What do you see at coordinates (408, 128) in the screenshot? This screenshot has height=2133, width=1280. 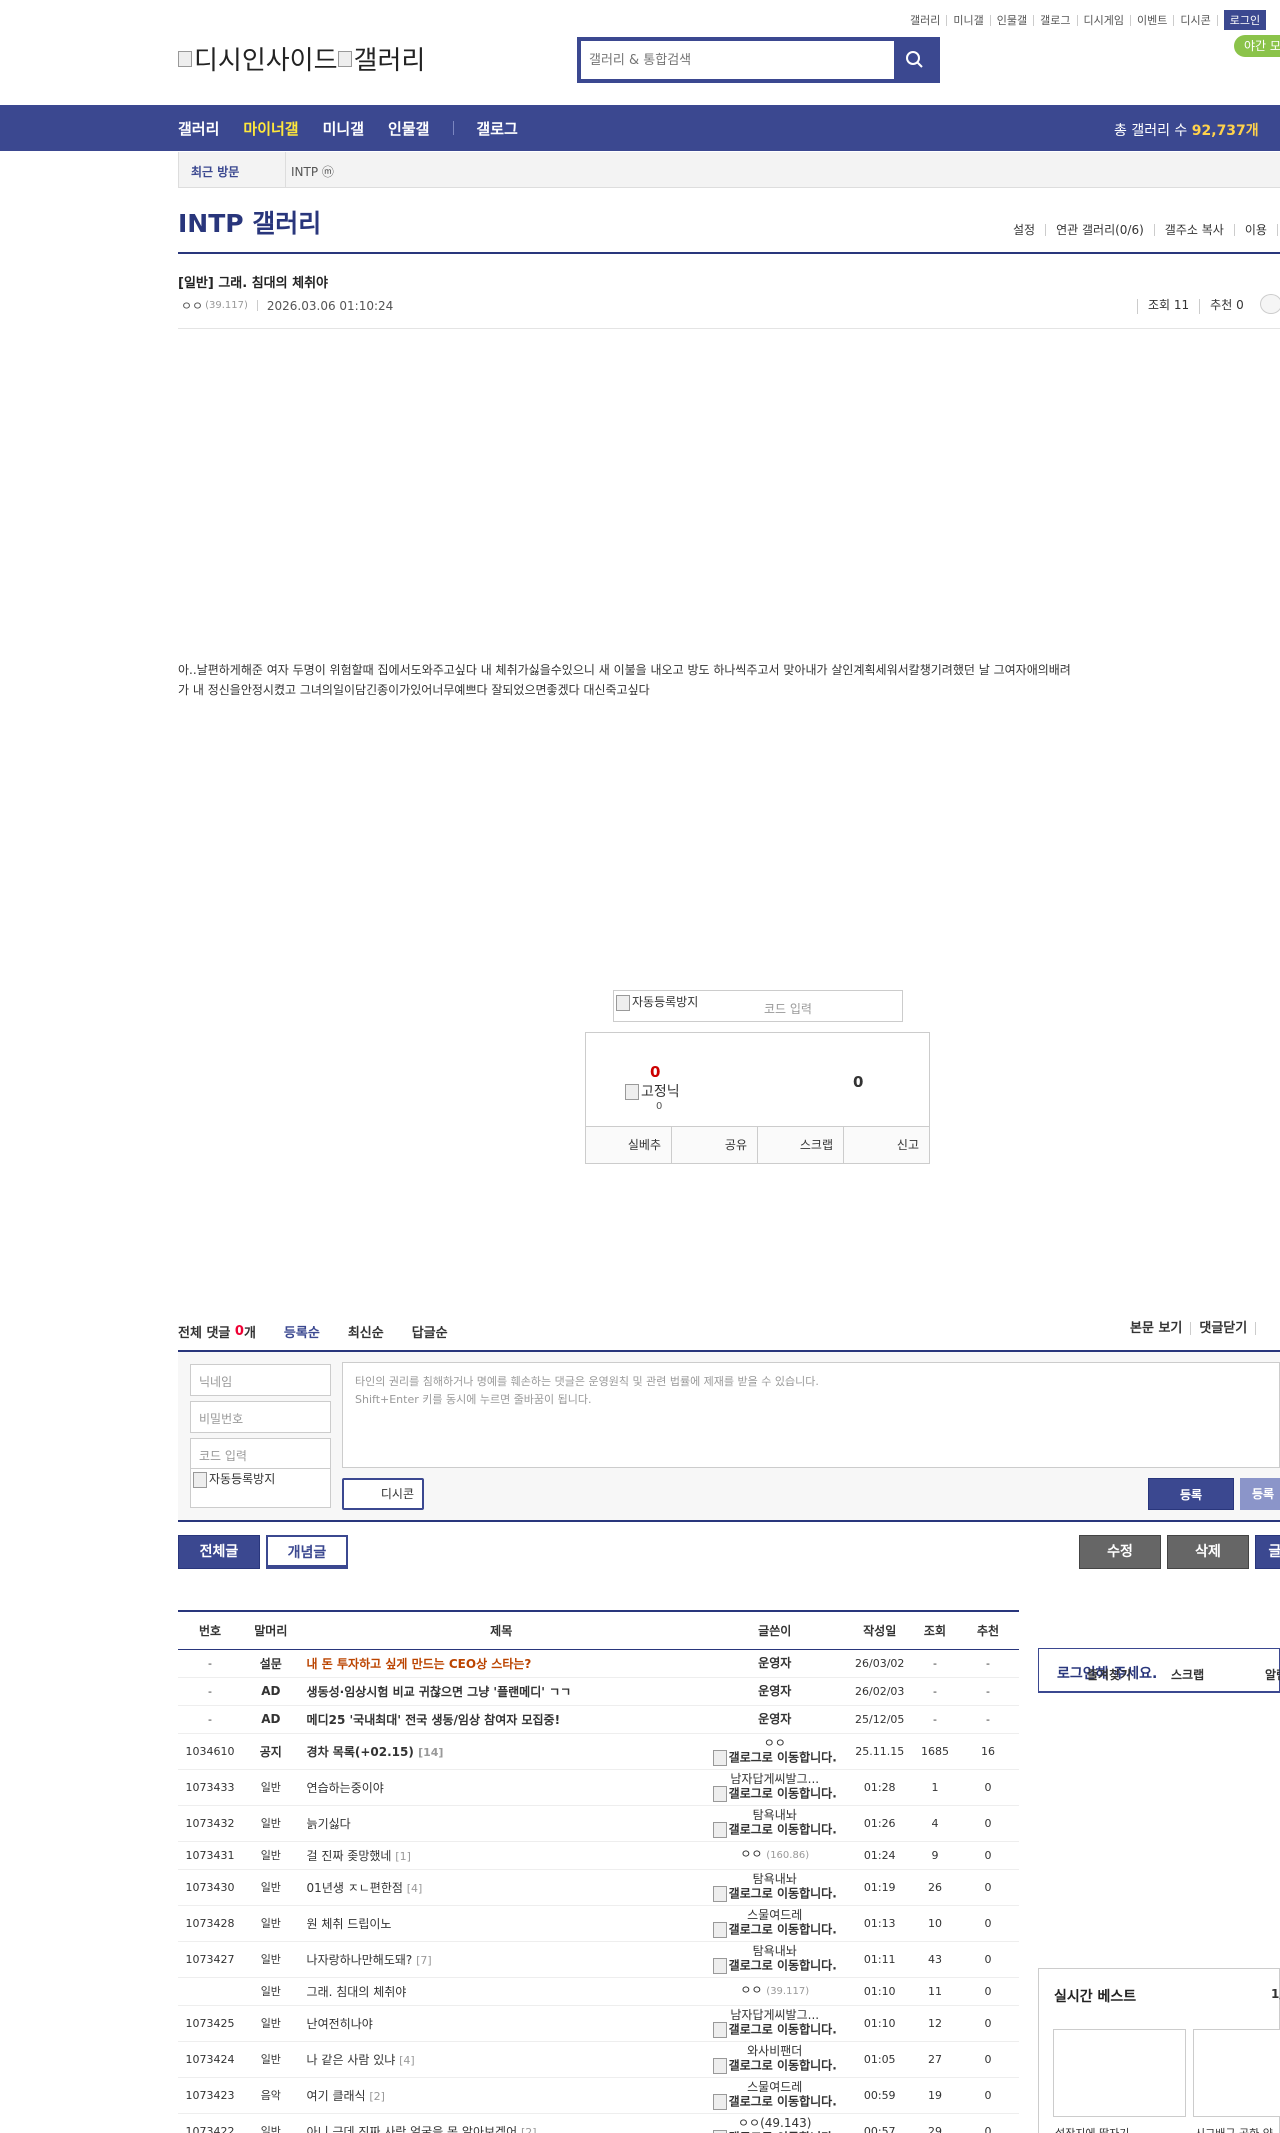 I see `nav-person-gallery: 인물갤` at bounding box center [408, 128].